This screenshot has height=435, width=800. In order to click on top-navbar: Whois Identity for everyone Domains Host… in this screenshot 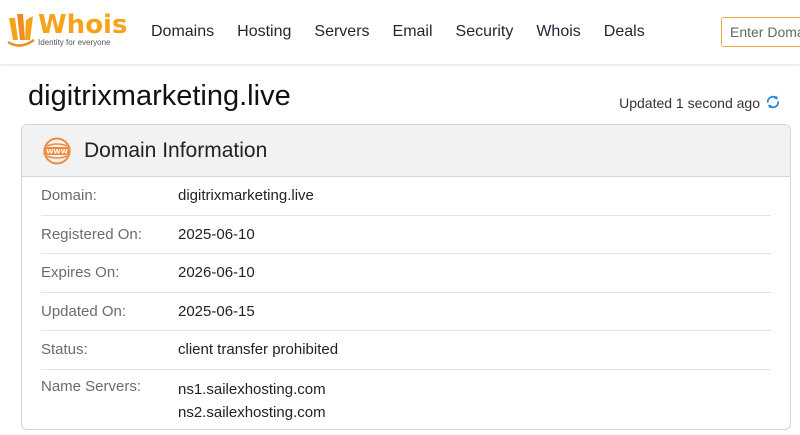, I will do `click(400, 32)`.